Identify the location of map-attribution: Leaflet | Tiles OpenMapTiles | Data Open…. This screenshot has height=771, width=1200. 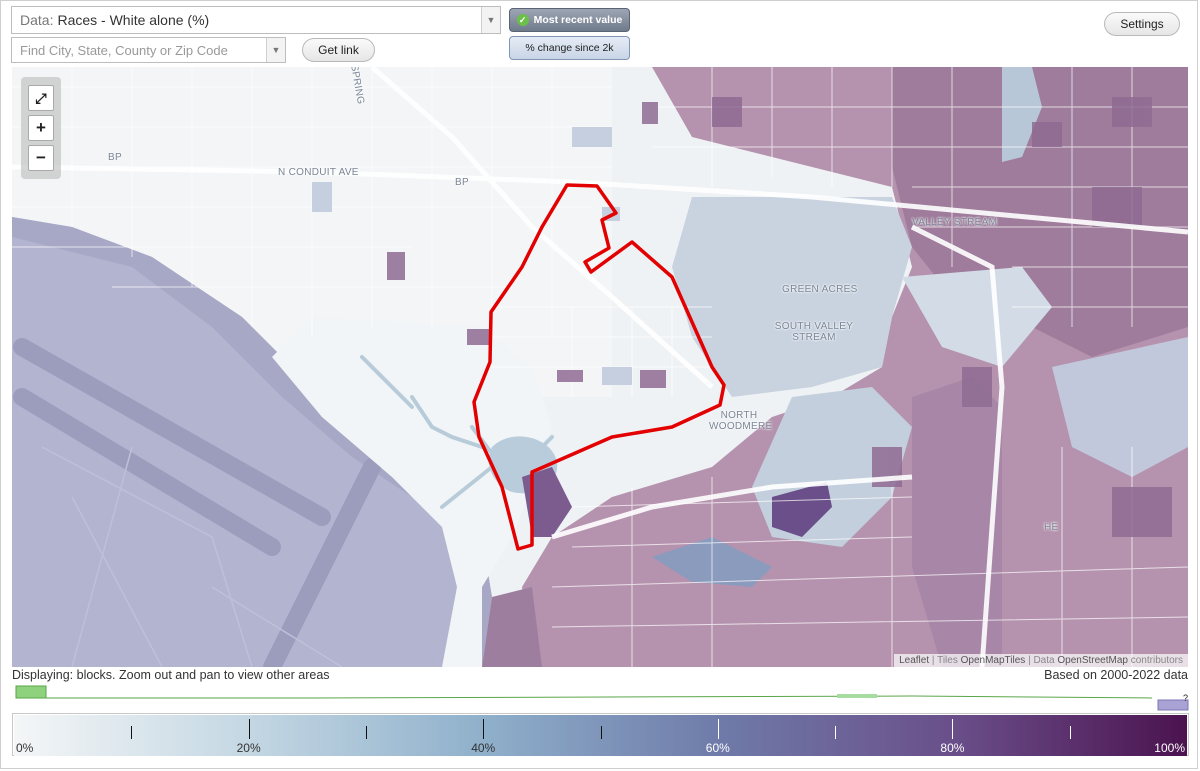
(1041, 660).